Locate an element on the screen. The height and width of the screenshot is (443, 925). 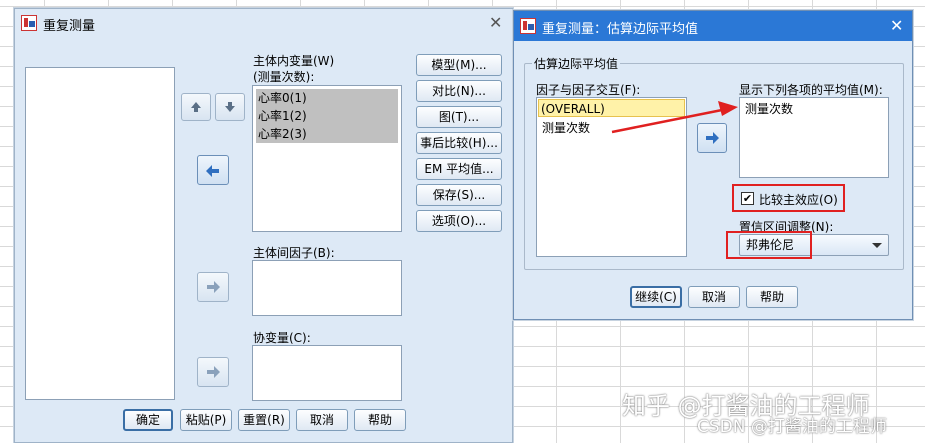
watermark-csdn: CSDN @打酱油的工程师 is located at coordinates (792, 427).